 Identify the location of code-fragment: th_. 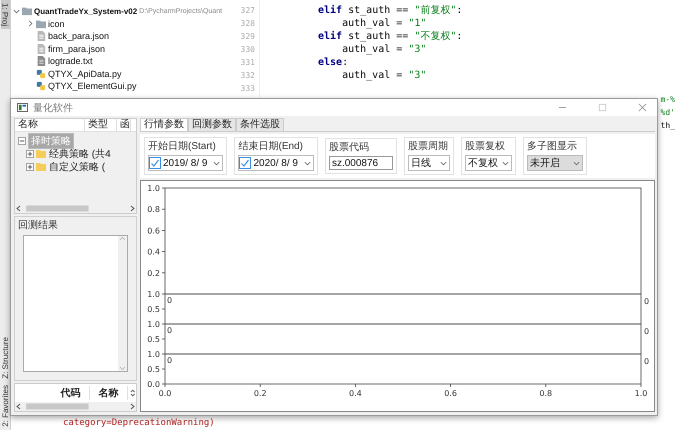
(667, 126).